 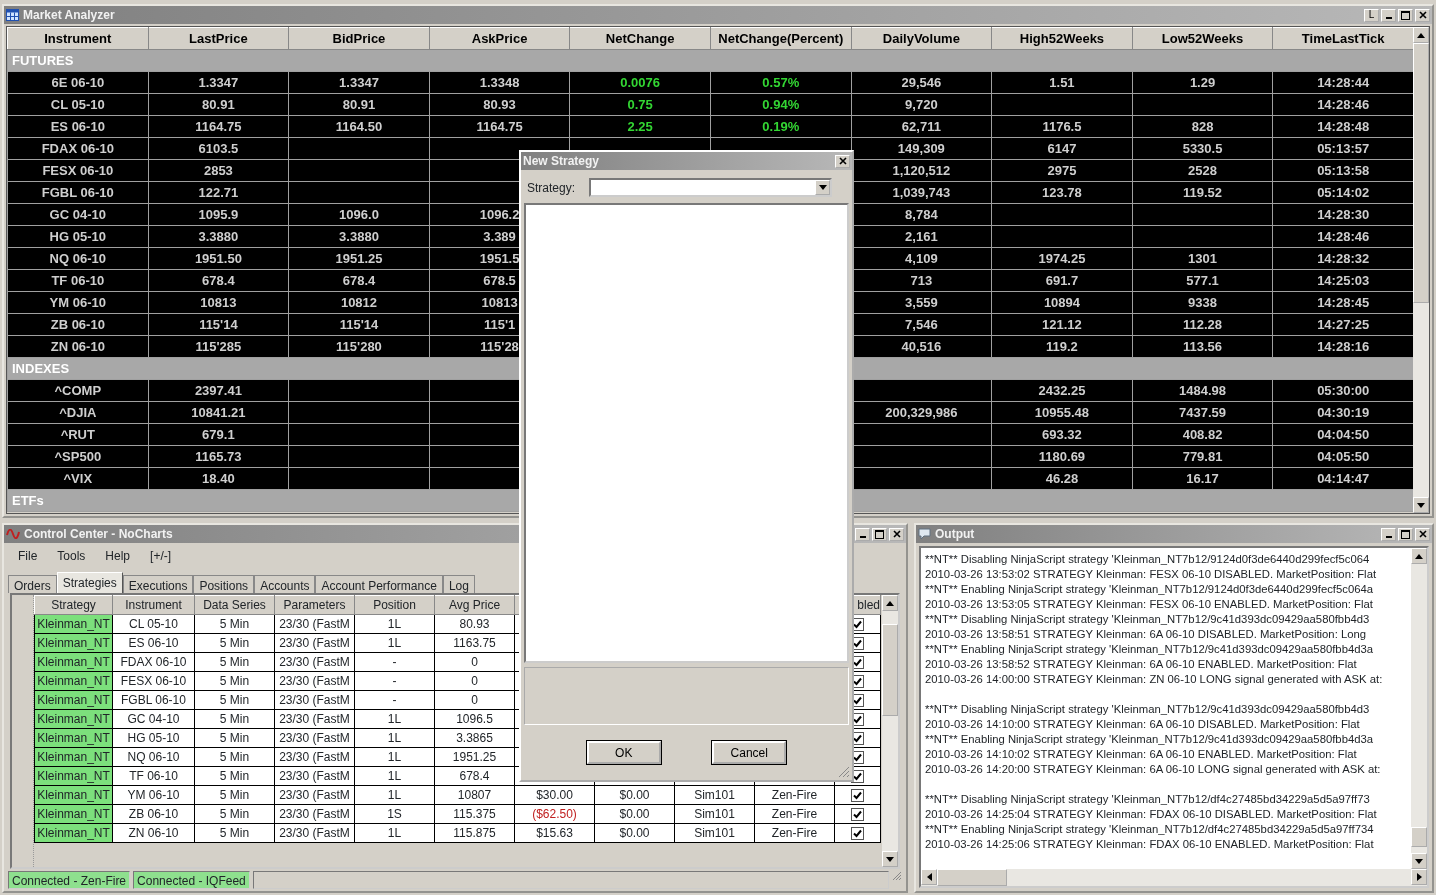 I want to click on table-cell: 1301, so click(x=1202, y=258).